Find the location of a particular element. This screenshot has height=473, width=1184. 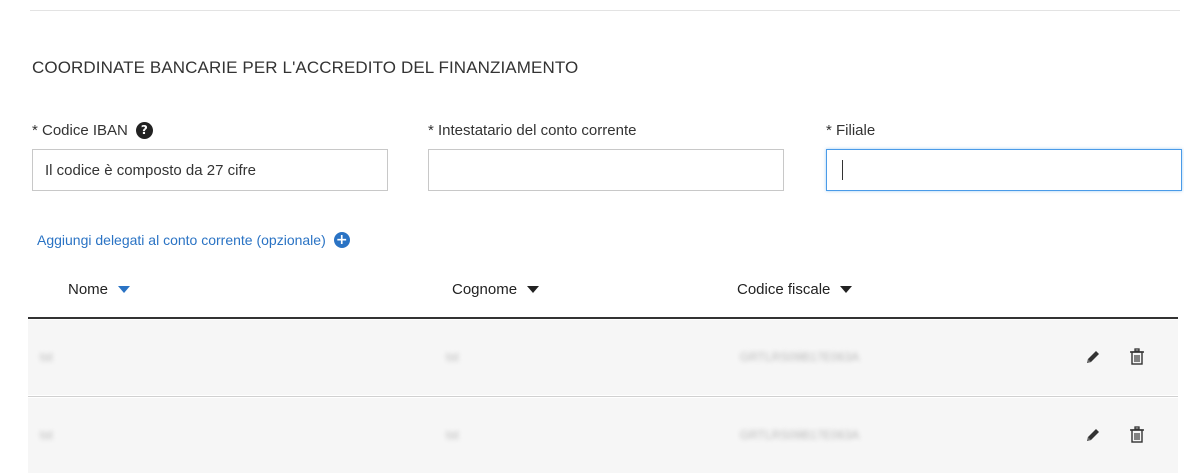

column-header-codice-fiscale: Codice fiscale is located at coordinates (795, 289).